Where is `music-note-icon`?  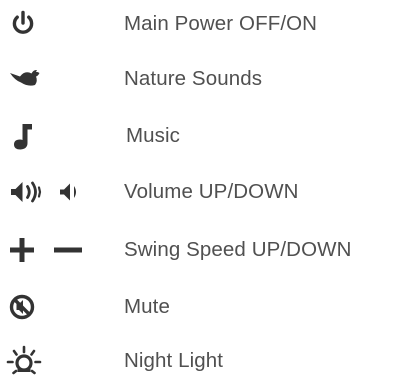
music-note-icon is located at coordinates (23, 136).